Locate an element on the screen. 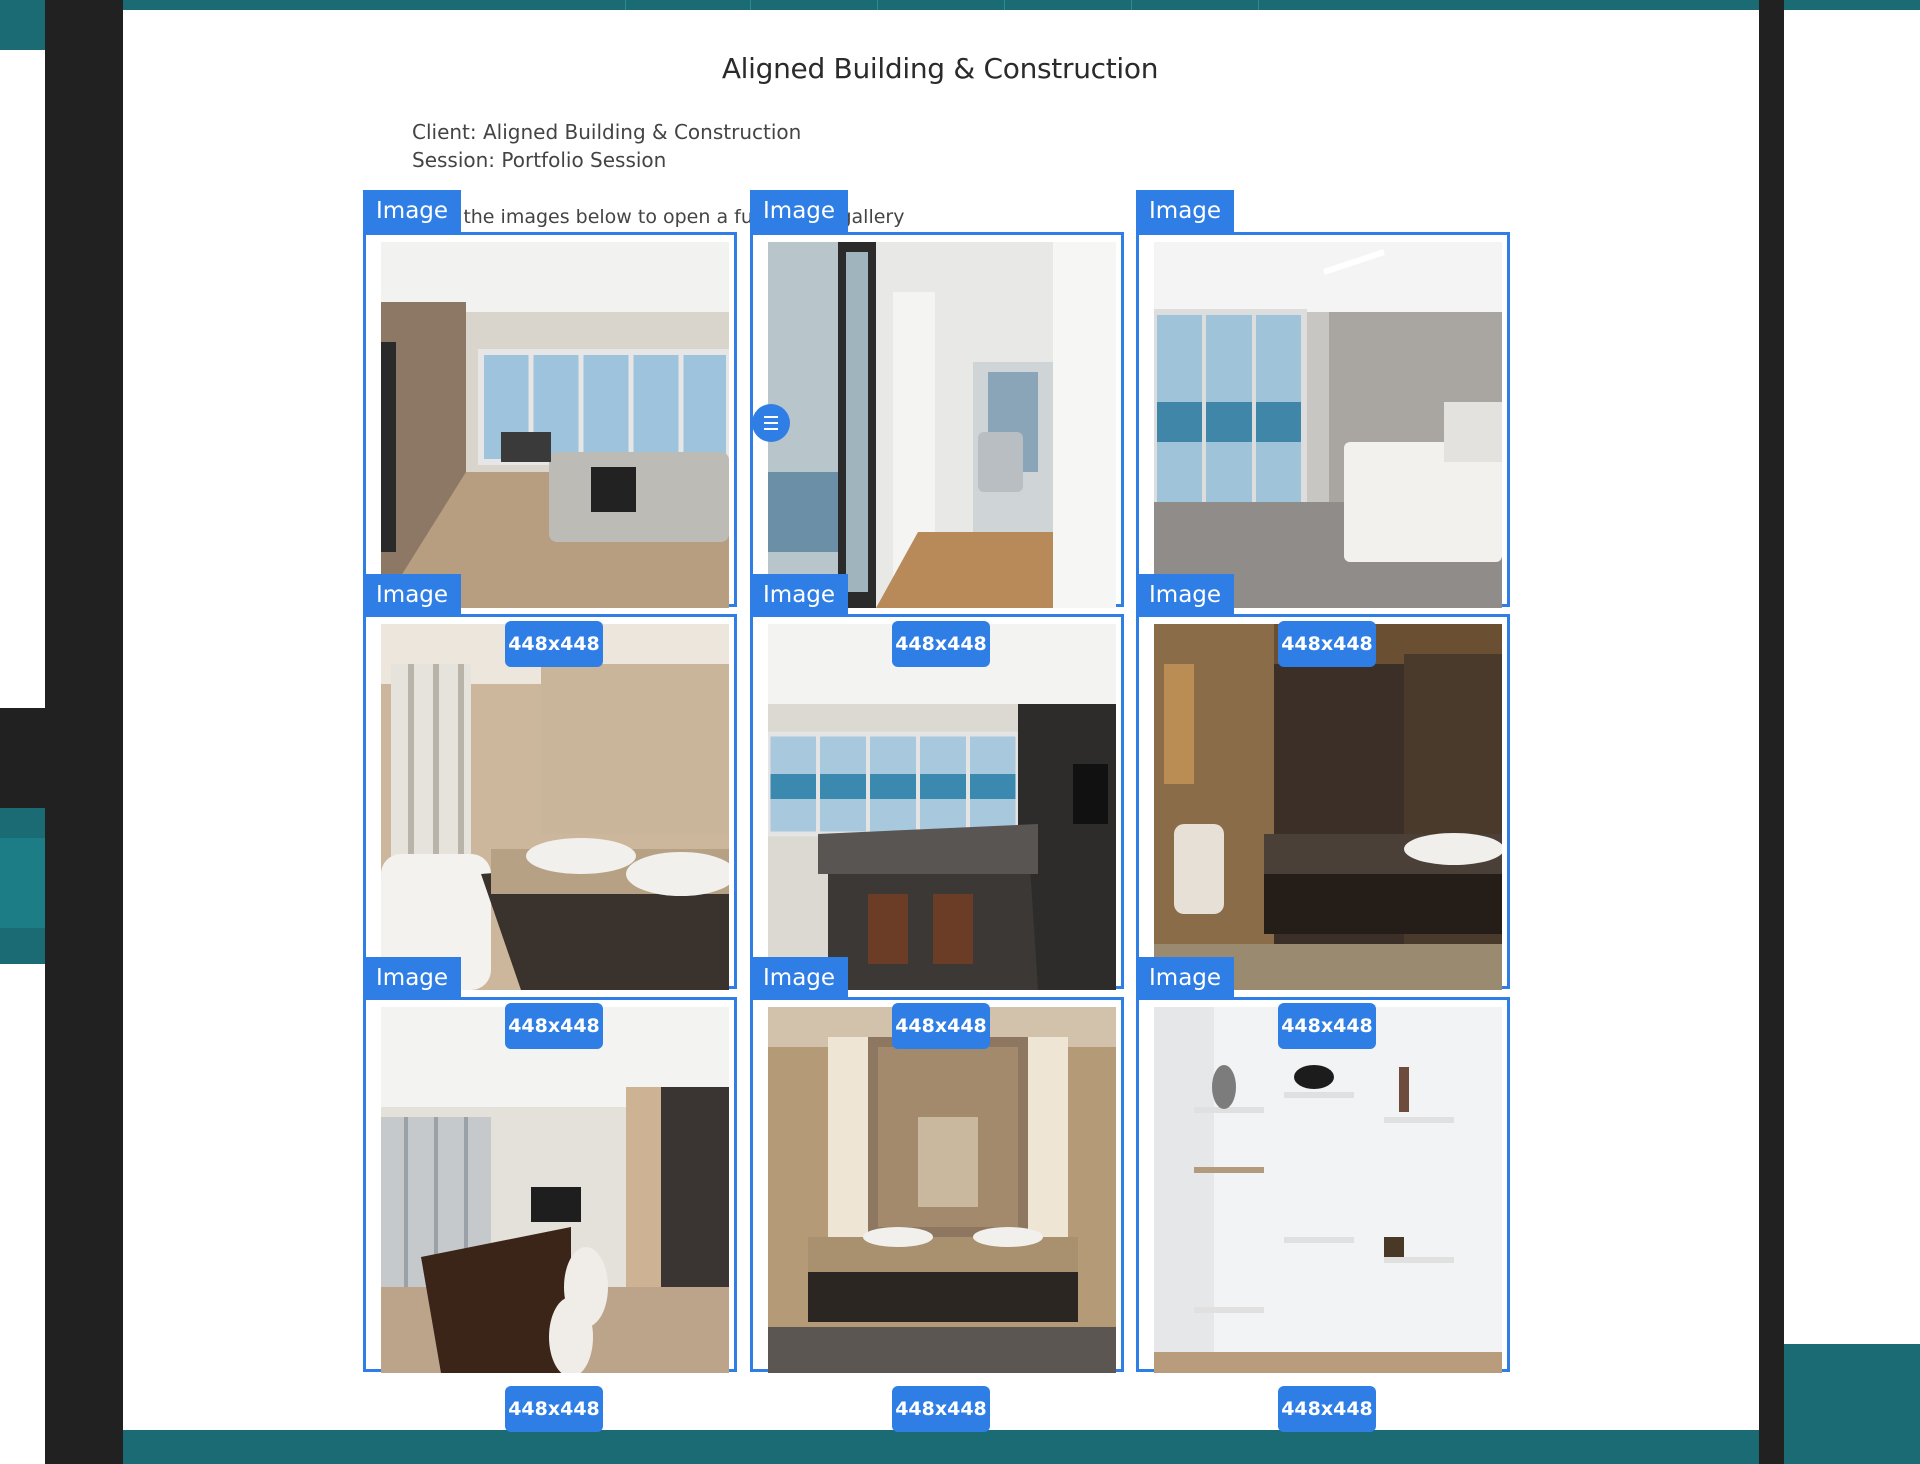 The height and width of the screenshot is (1464, 1920). hamburger-icon is located at coordinates (771, 417).